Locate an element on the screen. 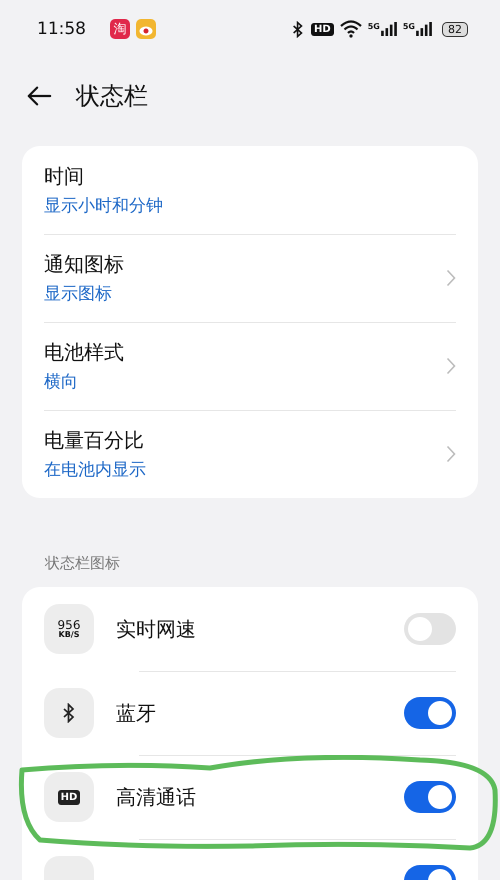  settings-item: 电量百分比 在电池内显示 is located at coordinates (250, 454).